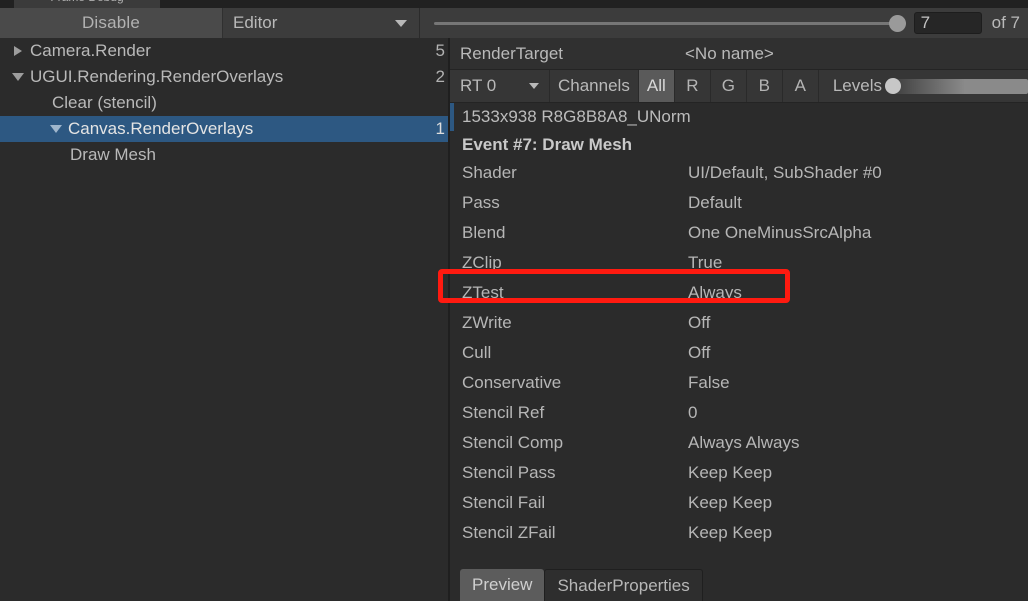 This screenshot has width=1028, height=601. I want to click on property-row-stencil-zfail: Stencil ZFail Keep Keep, so click(739, 533).